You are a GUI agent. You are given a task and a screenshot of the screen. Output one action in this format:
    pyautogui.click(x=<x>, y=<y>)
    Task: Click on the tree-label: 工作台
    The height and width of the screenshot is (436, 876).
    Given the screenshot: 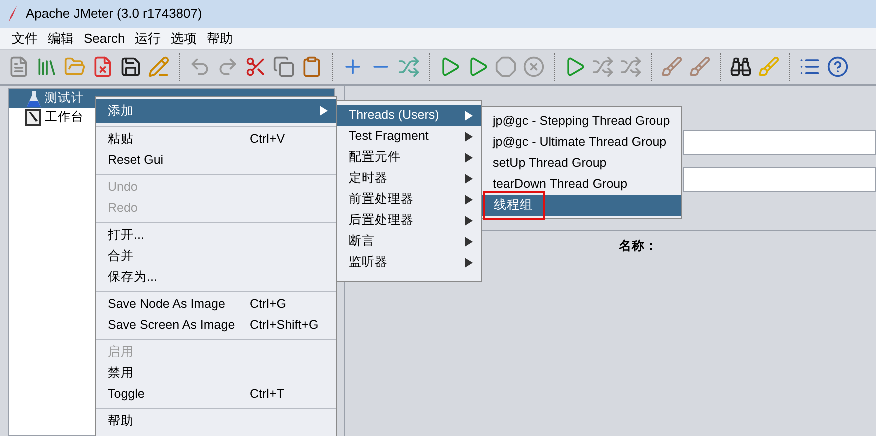 What is the action you would take?
    pyautogui.click(x=64, y=117)
    